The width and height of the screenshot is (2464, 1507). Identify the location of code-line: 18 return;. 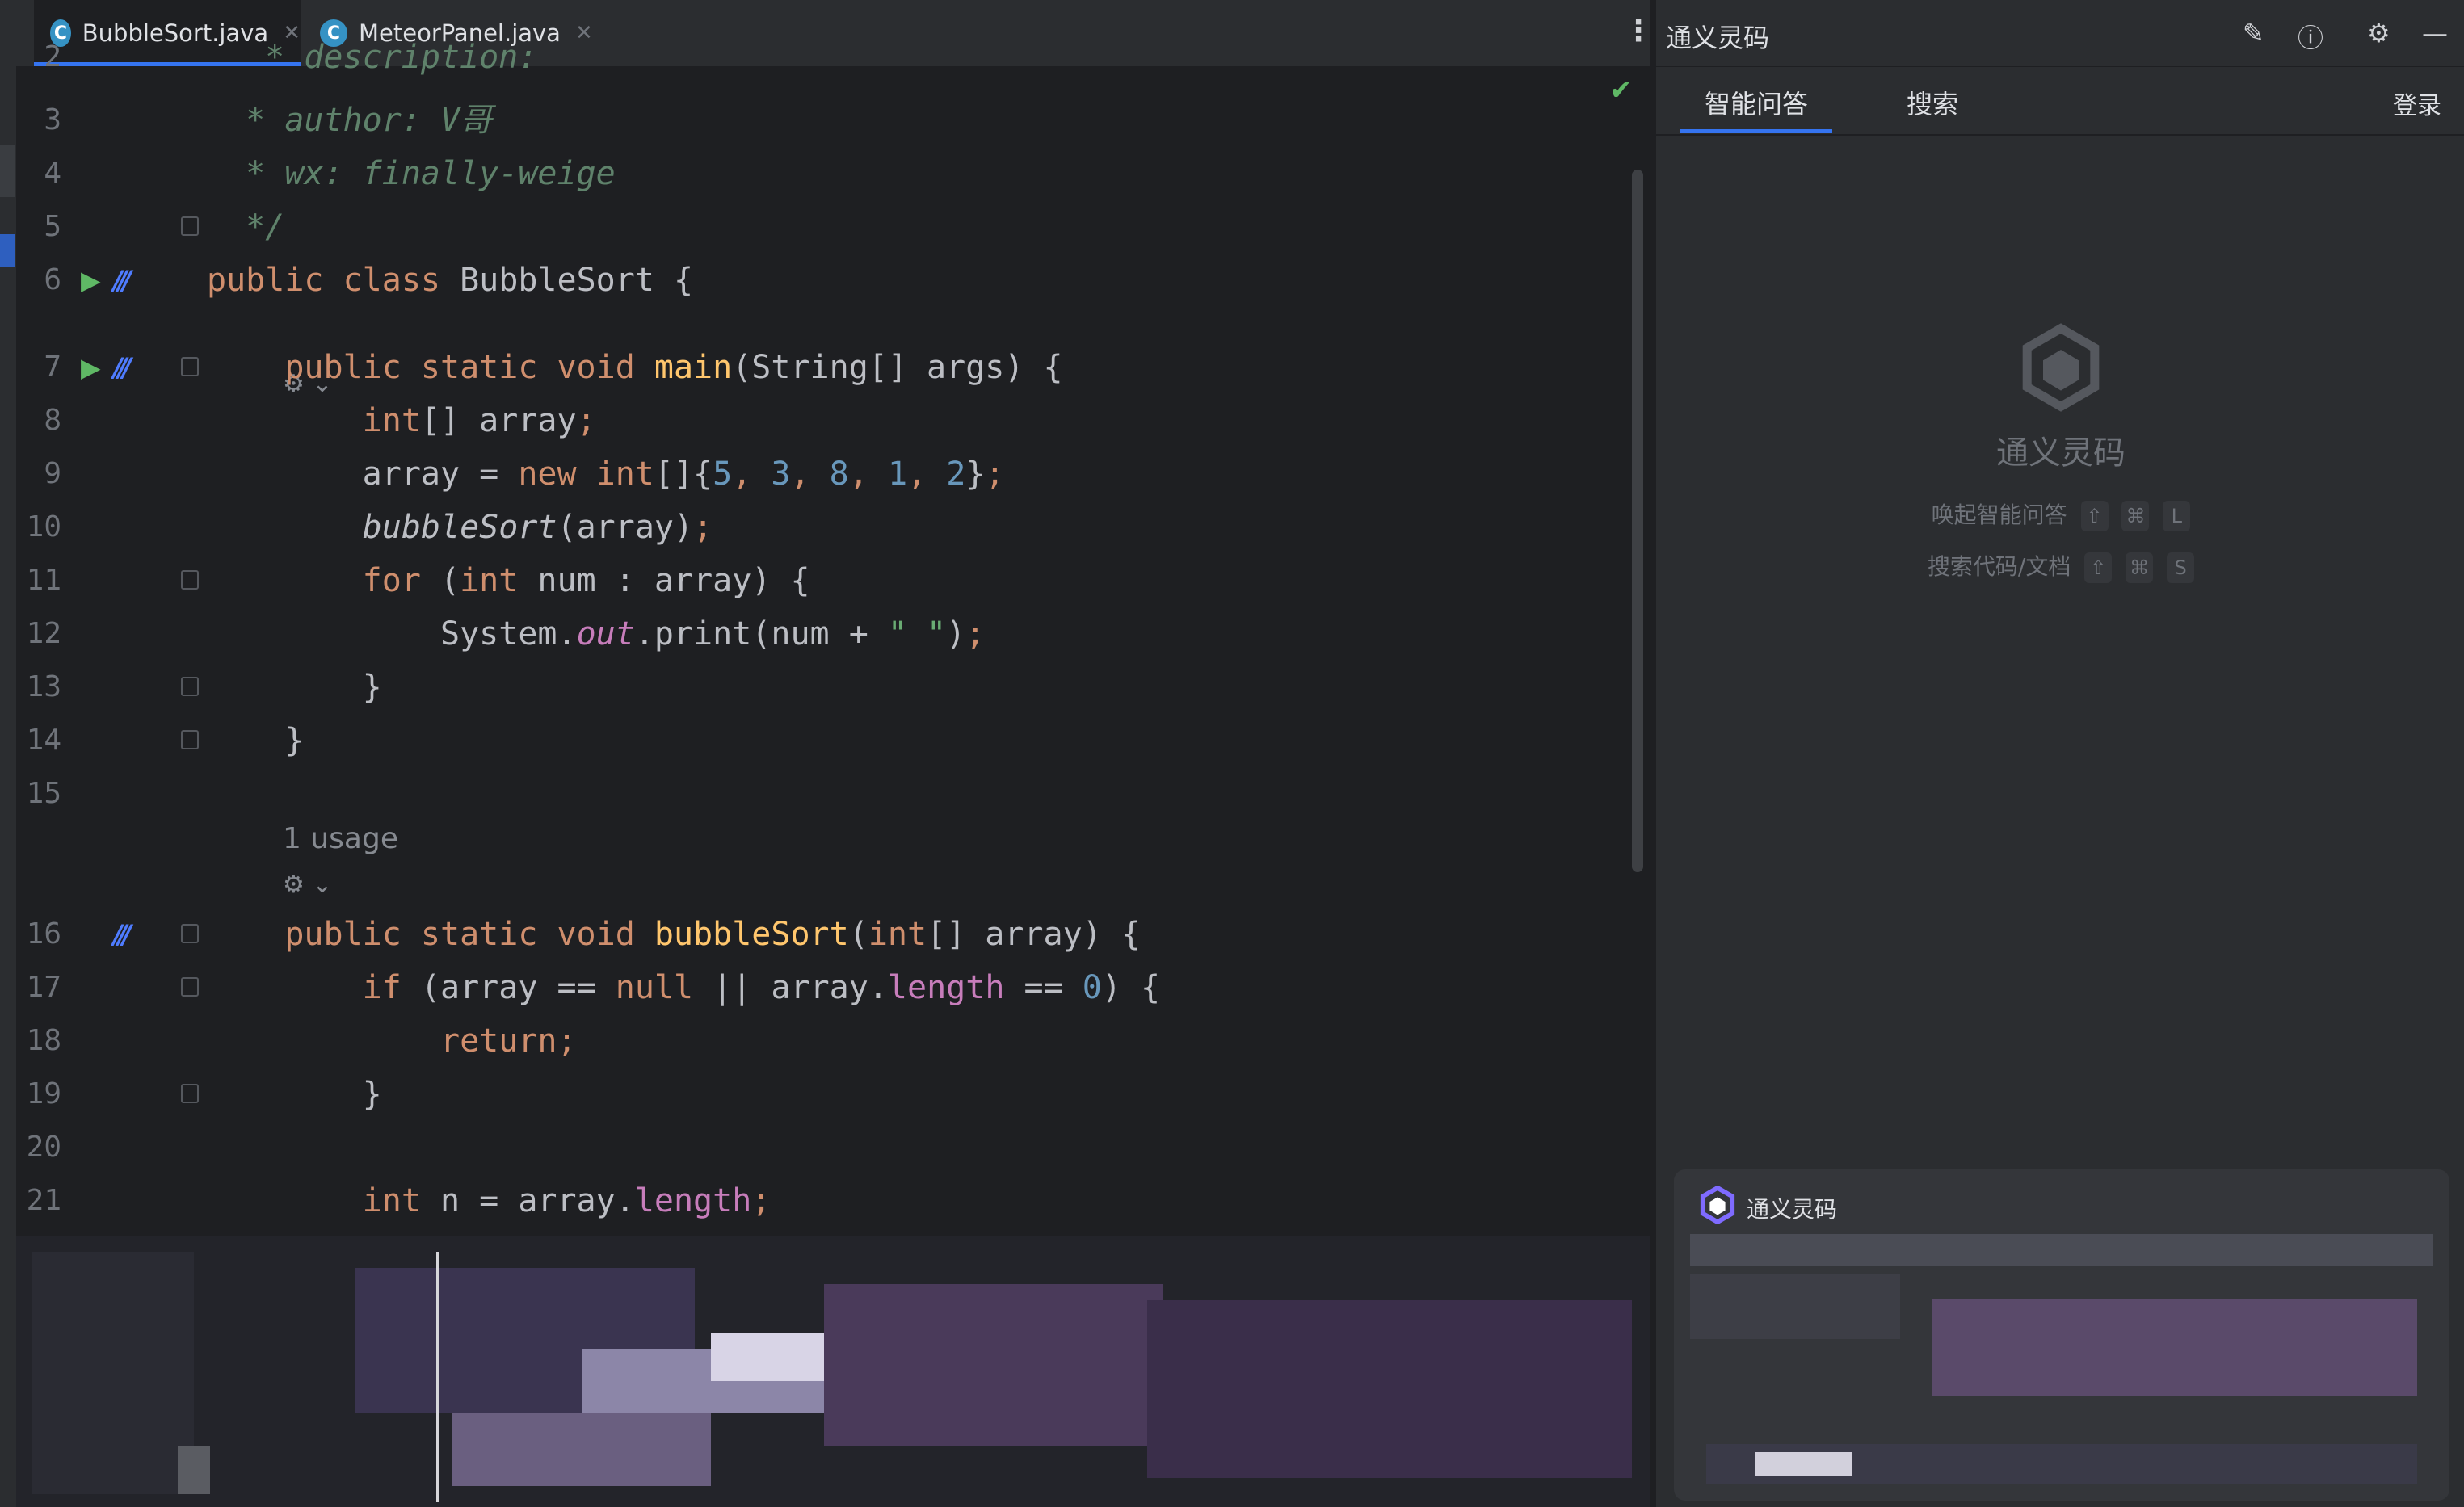
(833, 1041).